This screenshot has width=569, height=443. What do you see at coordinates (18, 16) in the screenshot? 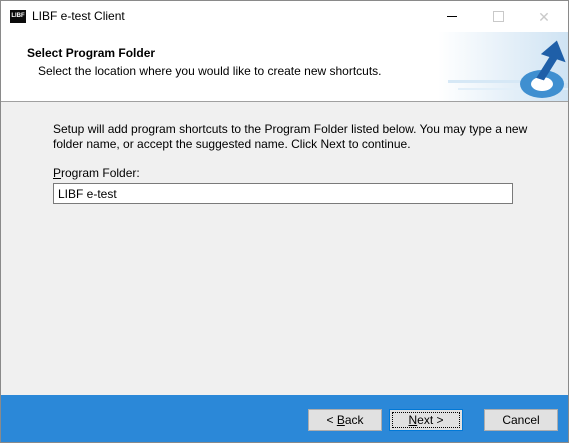
I see `app-logo-icon: LIBF` at bounding box center [18, 16].